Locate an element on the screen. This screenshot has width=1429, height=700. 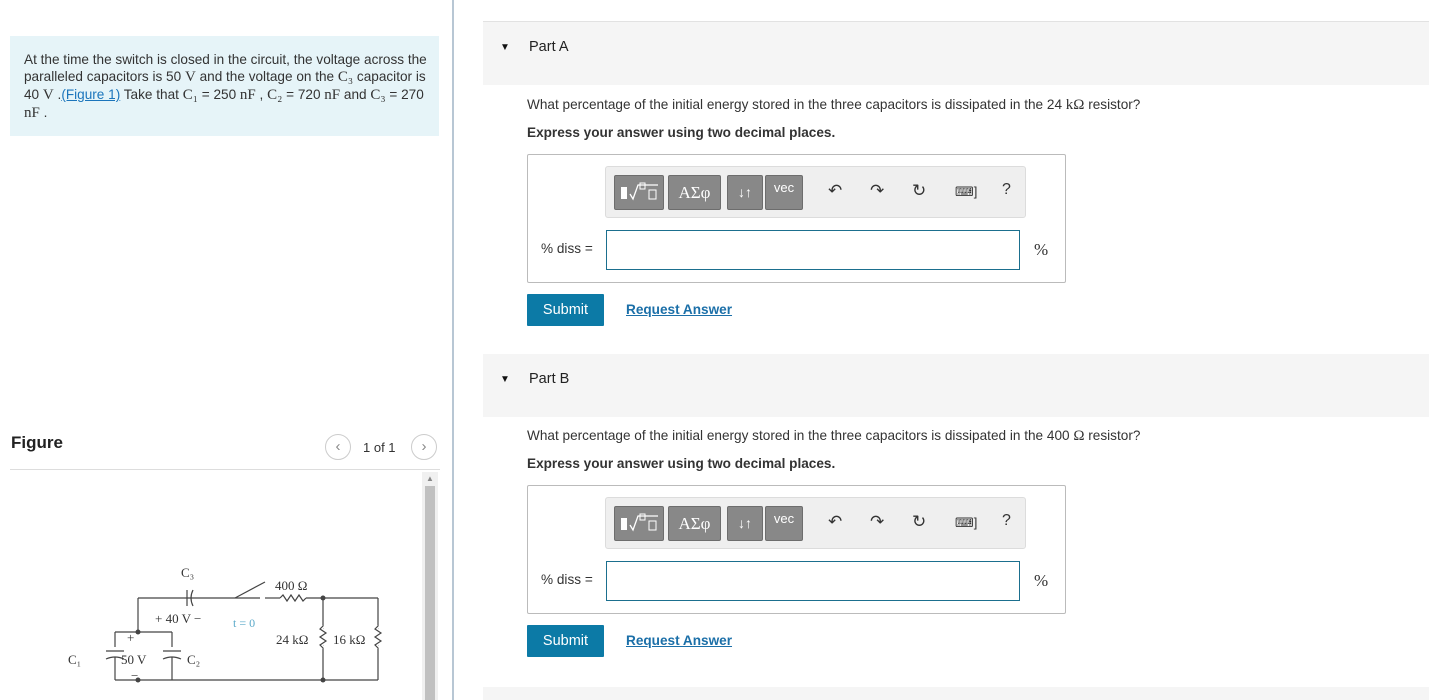
problem-text-segment: , is located at coordinates (261, 94).